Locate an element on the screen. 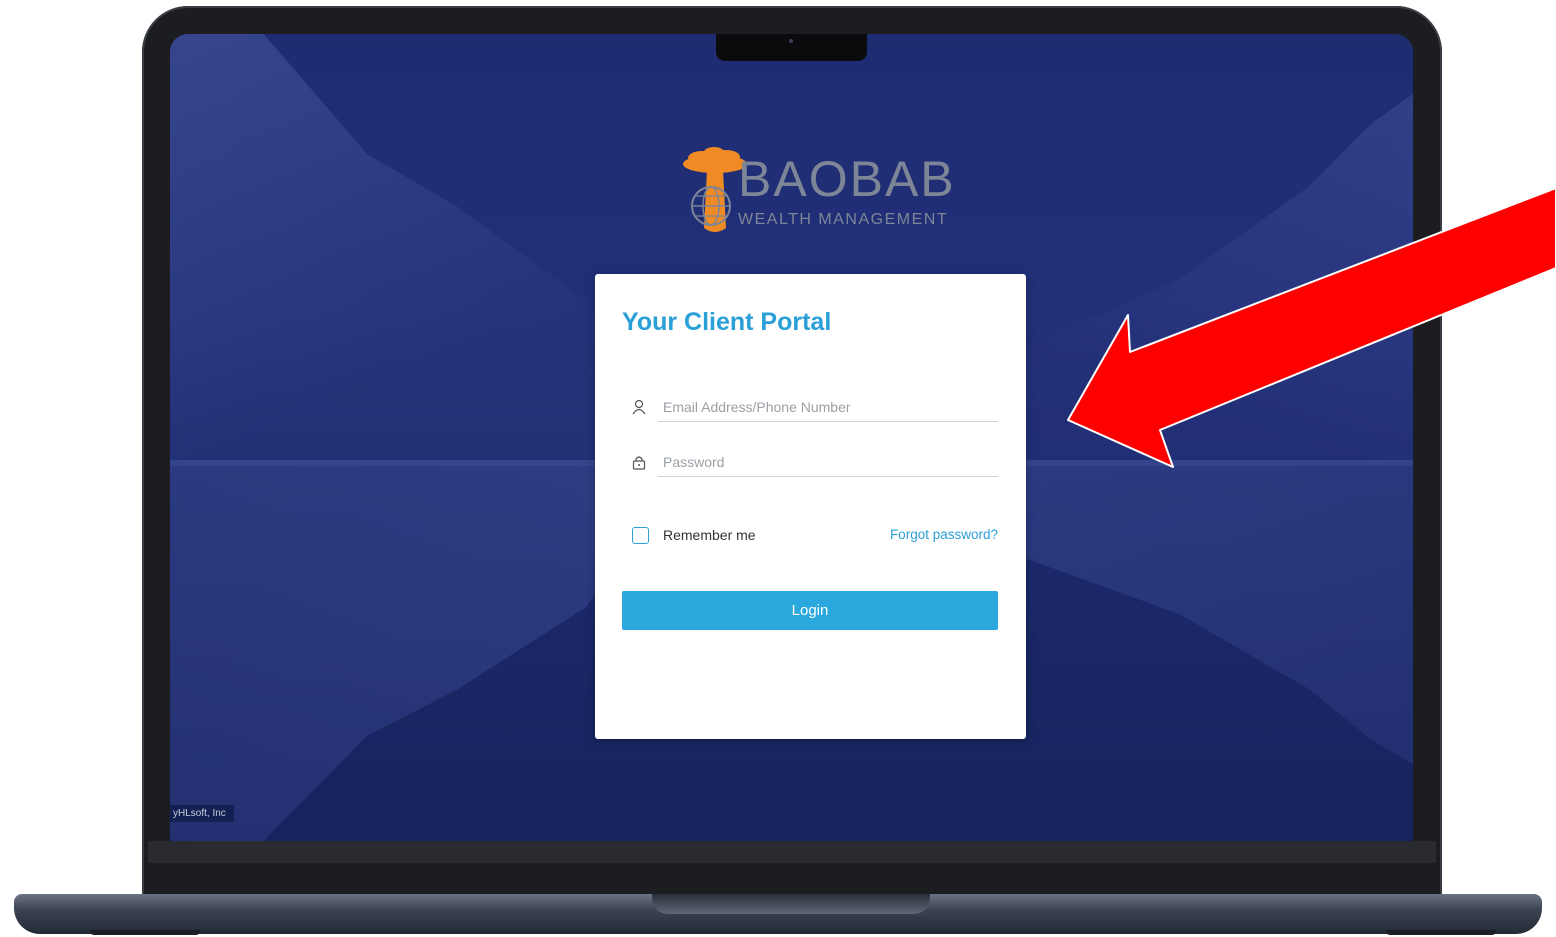 Image resolution: width=1556 pixels, height=937 pixels. email-input is located at coordinates (828, 407).